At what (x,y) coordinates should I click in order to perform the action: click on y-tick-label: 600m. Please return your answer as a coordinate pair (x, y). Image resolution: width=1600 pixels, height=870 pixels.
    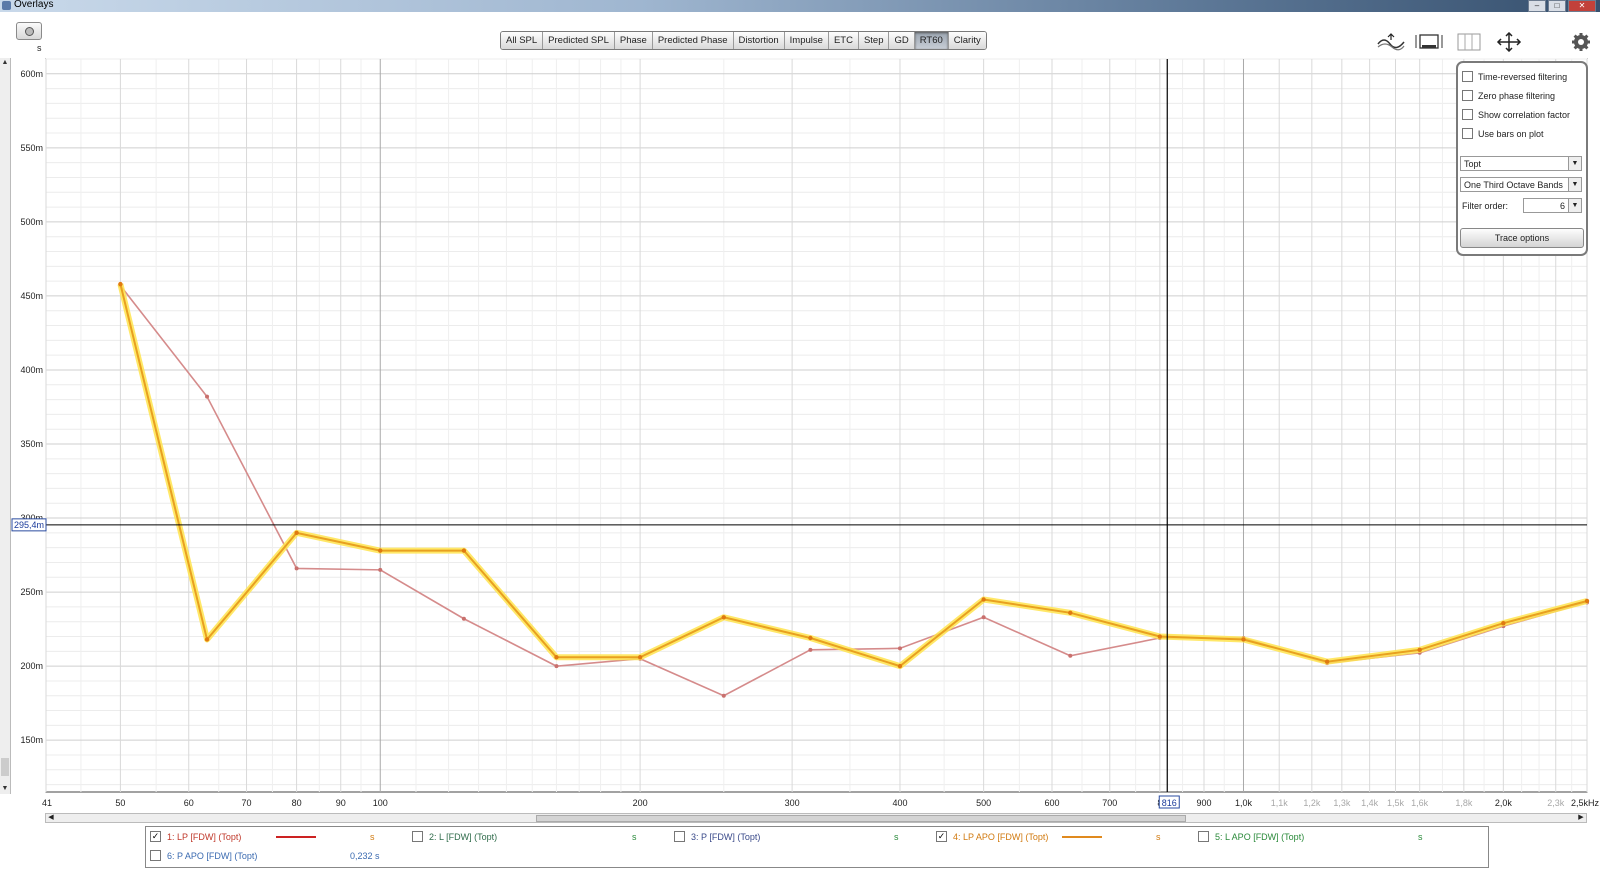
    Looking at the image, I should click on (31, 74).